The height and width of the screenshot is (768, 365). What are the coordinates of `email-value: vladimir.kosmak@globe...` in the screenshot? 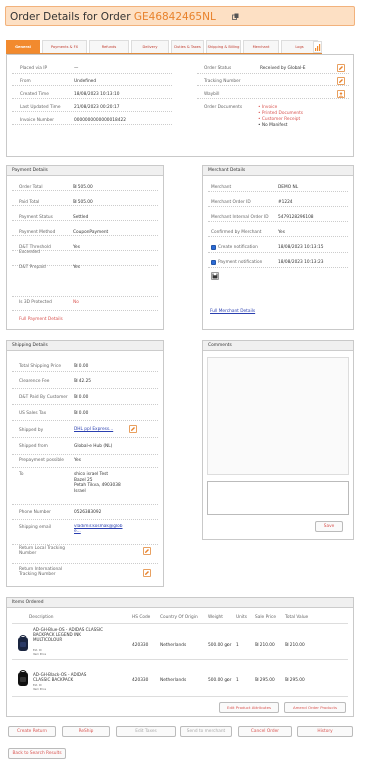 It's located at (101, 529).